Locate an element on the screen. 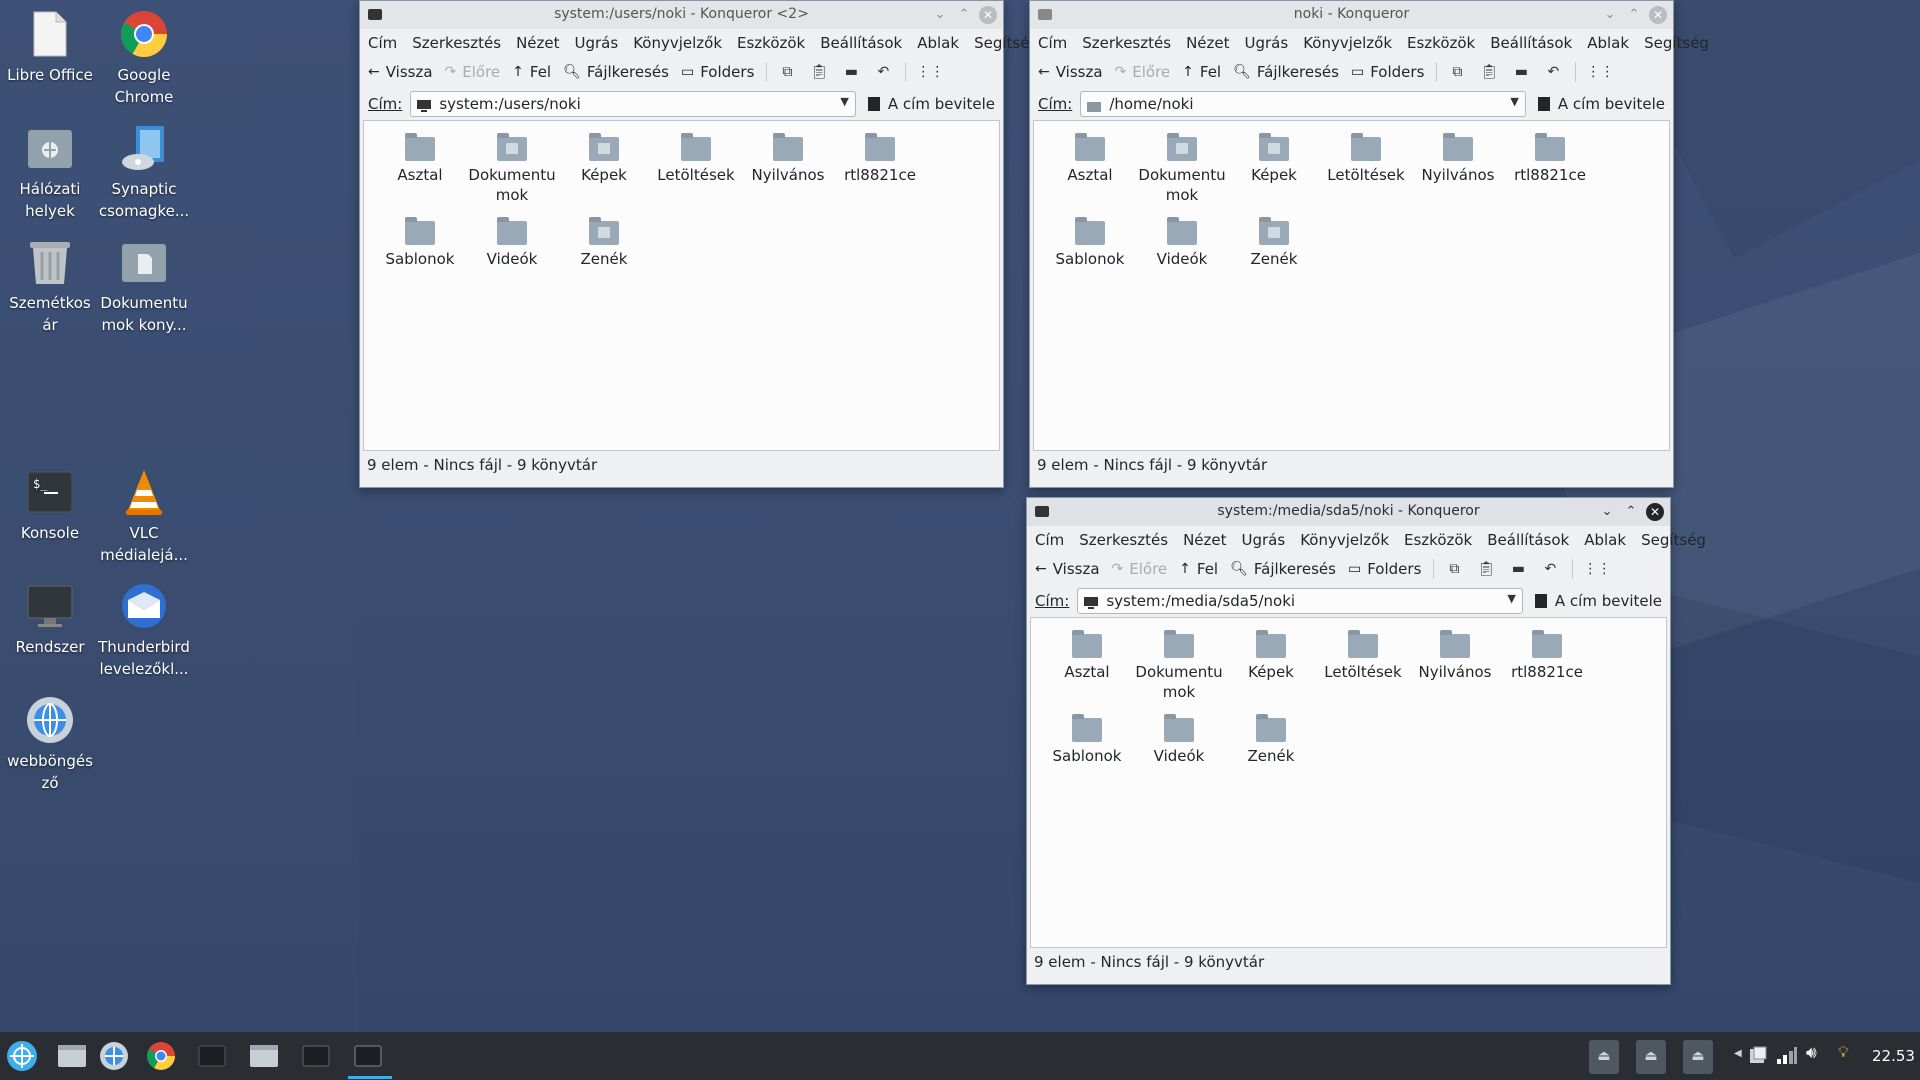 Image resolution: width=1920 pixels, height=1080 pixels. clock: 22.53 is located at coordinates (1893, 1056).